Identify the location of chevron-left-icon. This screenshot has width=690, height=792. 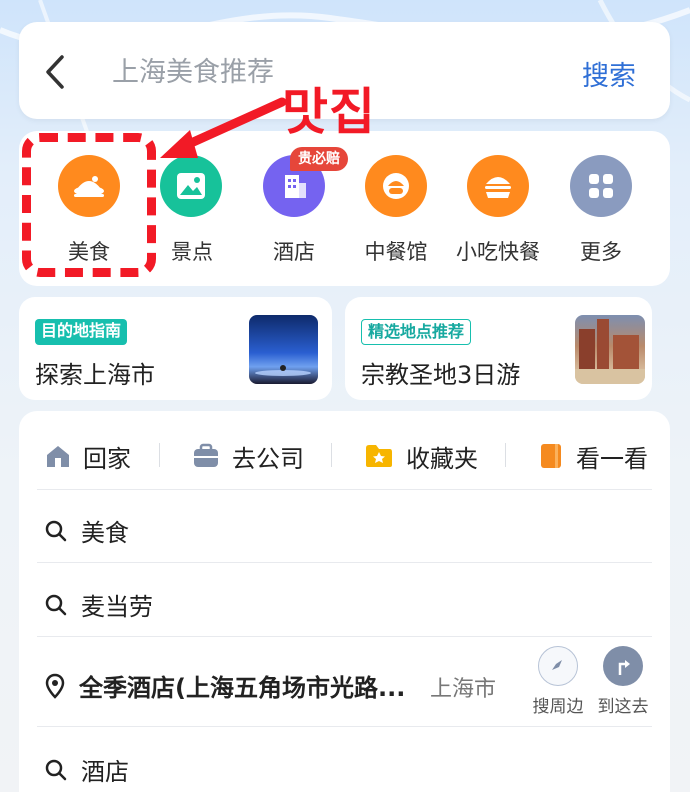
(55, 72).